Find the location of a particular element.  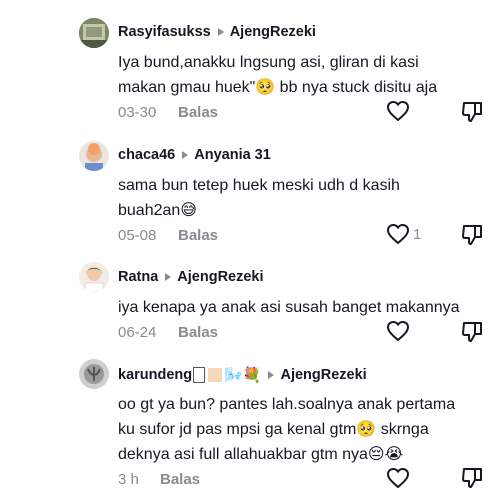

like-count: 1 is located at coordinates (417, 234).